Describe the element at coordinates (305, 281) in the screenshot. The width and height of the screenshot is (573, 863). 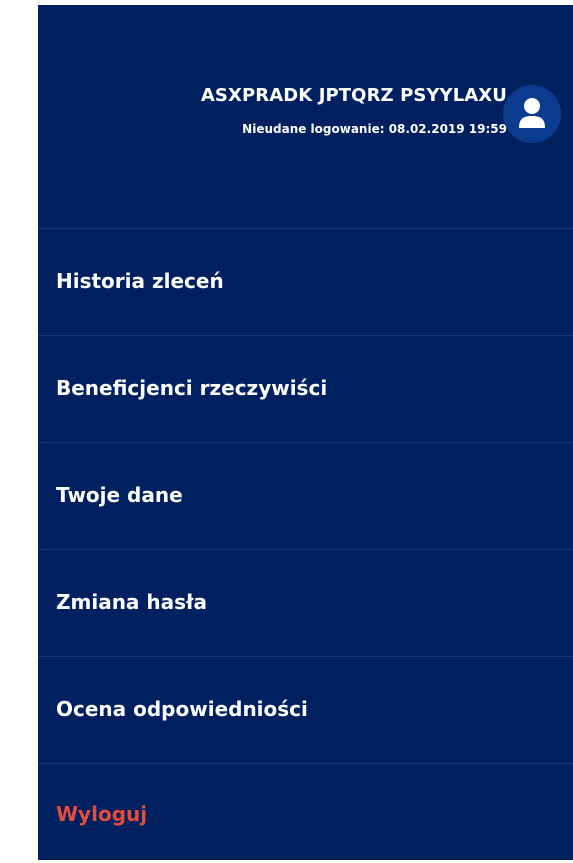
I see `menu-item-history: Historia zleceń` at that location.